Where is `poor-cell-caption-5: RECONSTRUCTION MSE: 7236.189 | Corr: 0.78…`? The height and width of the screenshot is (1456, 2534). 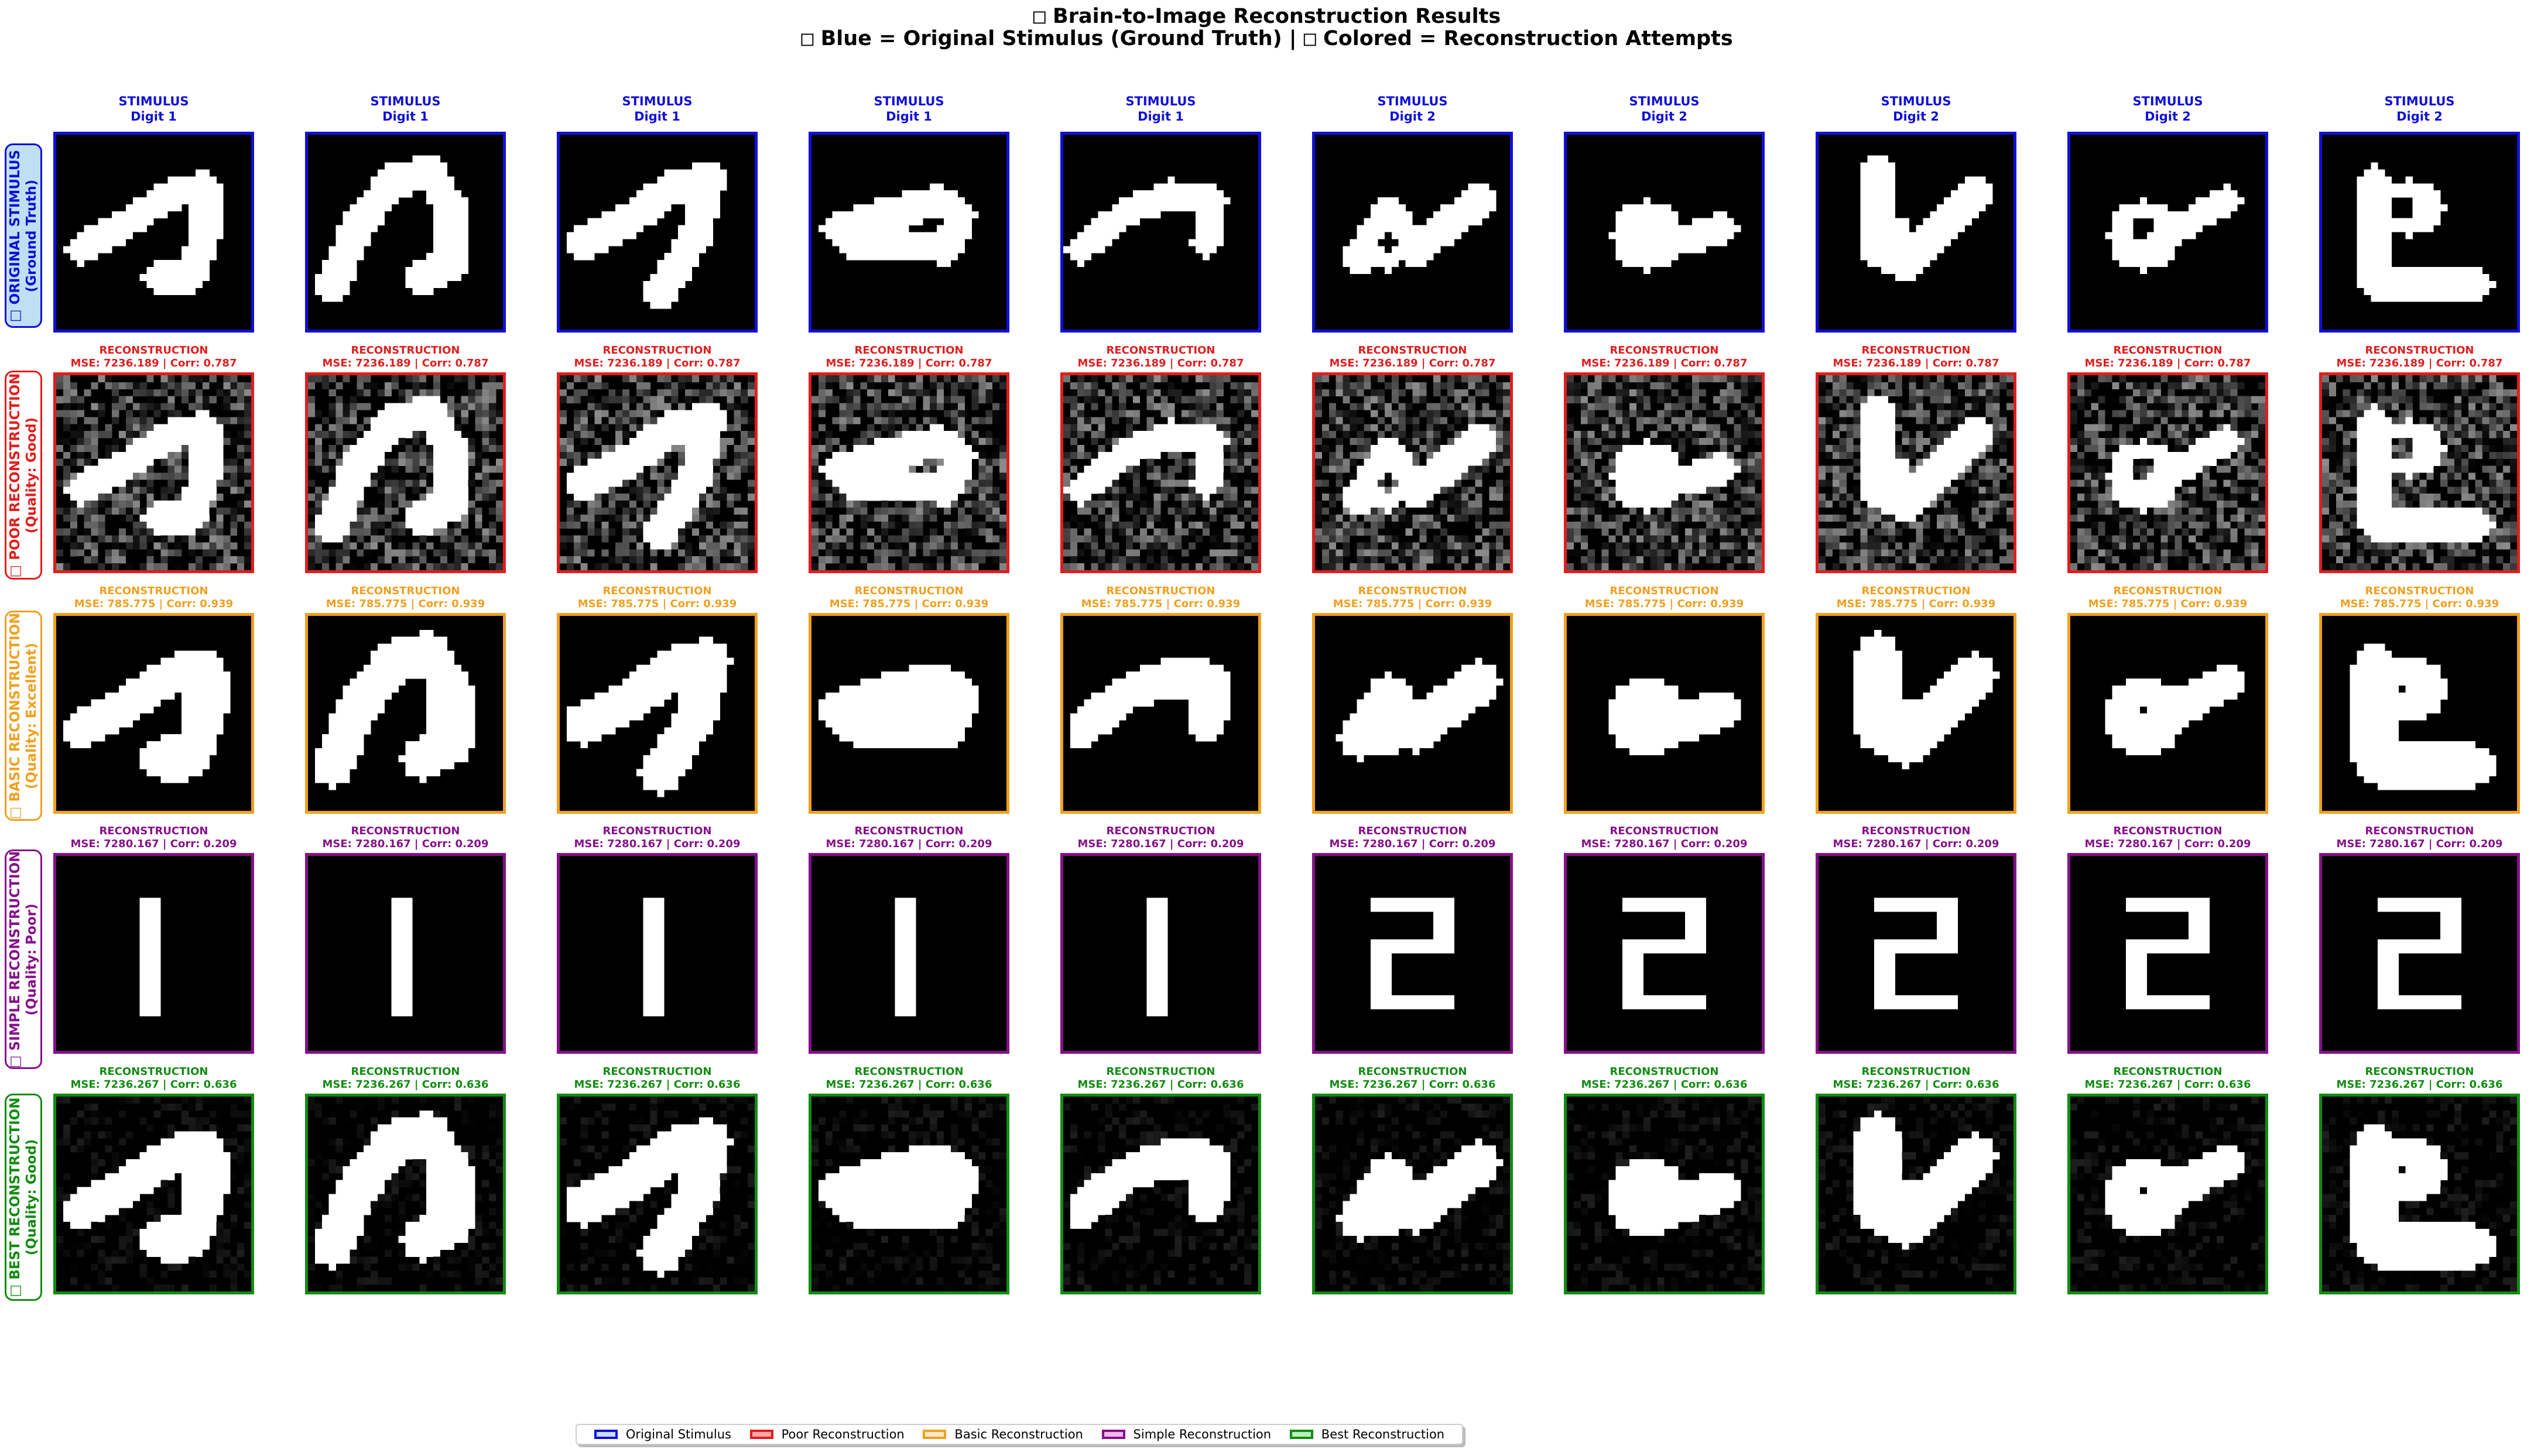
poor-cell-caption-5: RECONSTRUCTION MSE: 7236.189 | Corr: 0.78… is located at coordinates (1161, 357).